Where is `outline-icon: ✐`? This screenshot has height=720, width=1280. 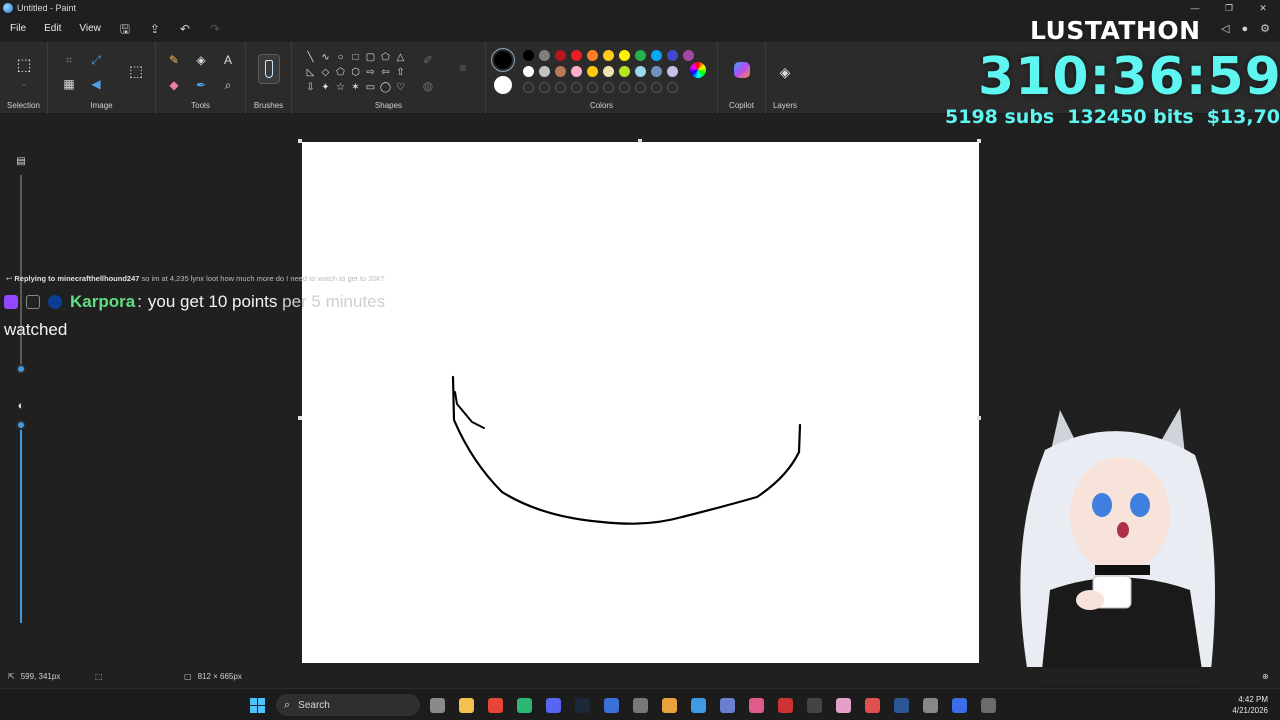 outline-icon: ✐ is located at coordinates (428, 60).